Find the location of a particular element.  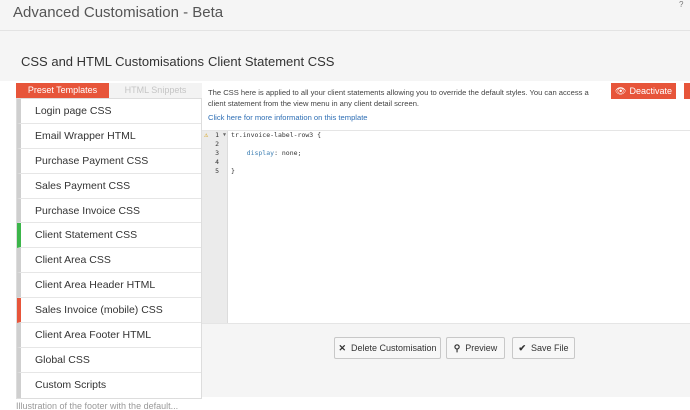

template-item-purchase-payment-css: Purchase Payment CSS is located at coordinates (109, 161).